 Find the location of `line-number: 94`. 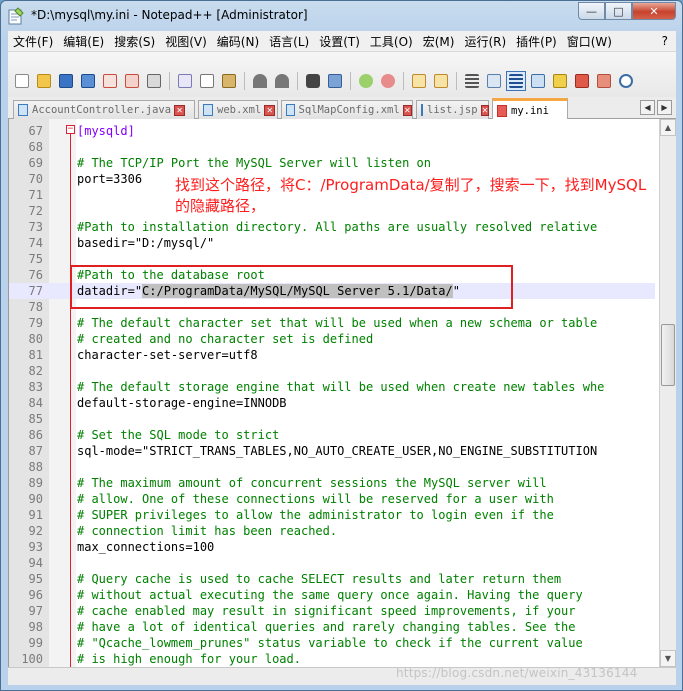

line-number: 94 is located at coordinates (35, 563).